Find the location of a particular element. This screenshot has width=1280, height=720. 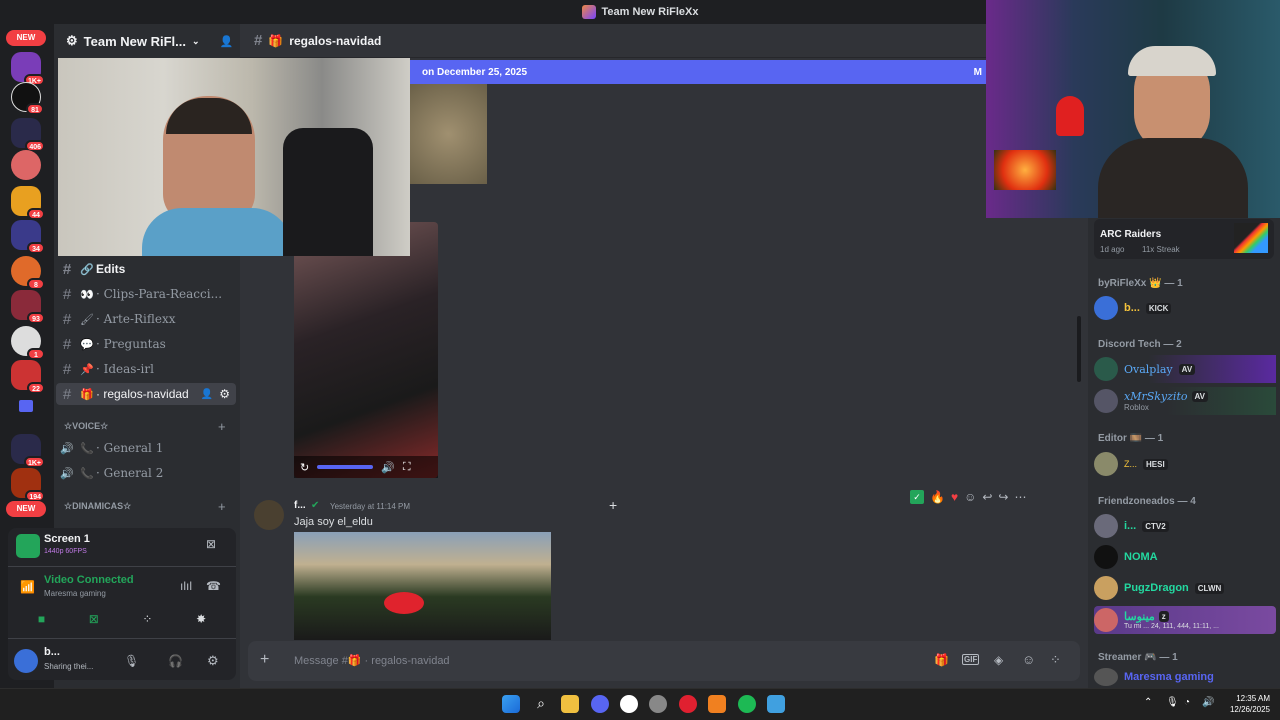

reply-icon: ↩ is located at coordinates (987, 497).